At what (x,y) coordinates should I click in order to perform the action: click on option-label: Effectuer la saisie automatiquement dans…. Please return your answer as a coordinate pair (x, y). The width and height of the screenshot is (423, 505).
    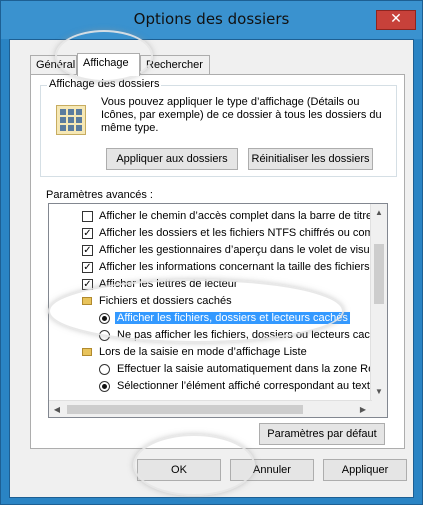
    Looking at the image, I should click on (248, 369).